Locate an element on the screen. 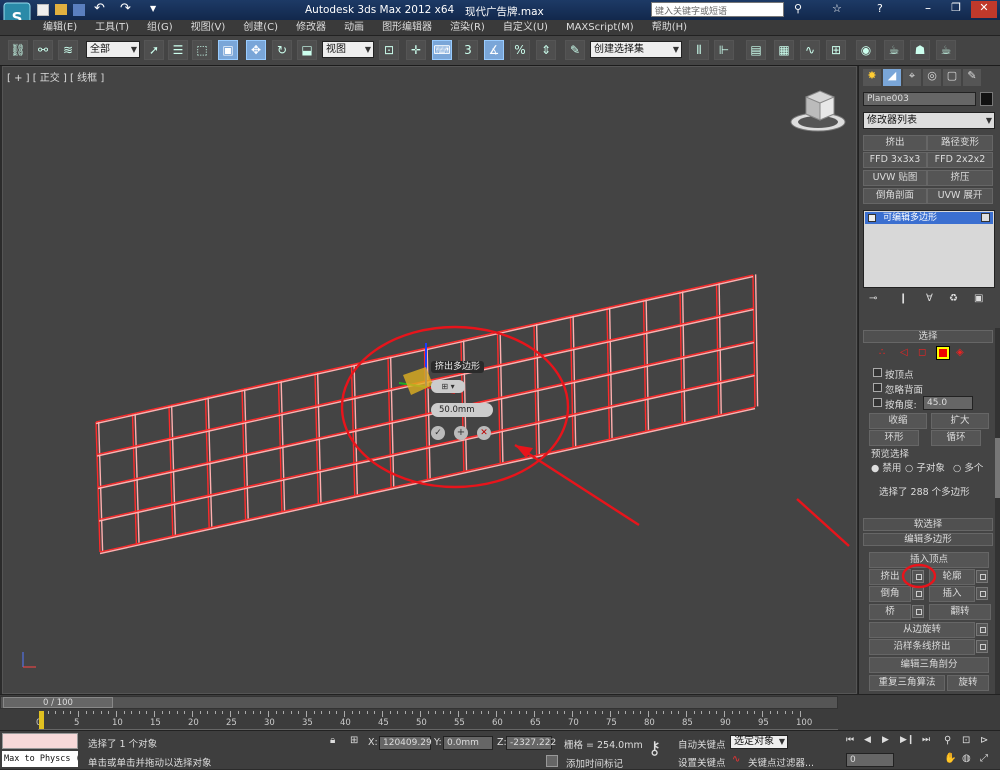 The width and height of the screenshot is (1000, 770). modifier-stack-list: 可编辑多边形 is located at coordinates (929, 249).